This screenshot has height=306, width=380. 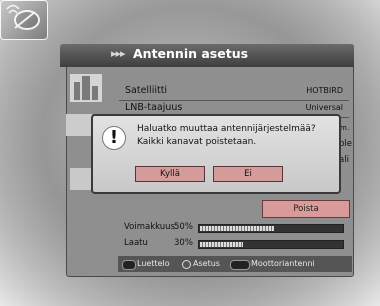 I want to click on signal-quality-bar, so click(x=271, y=244).